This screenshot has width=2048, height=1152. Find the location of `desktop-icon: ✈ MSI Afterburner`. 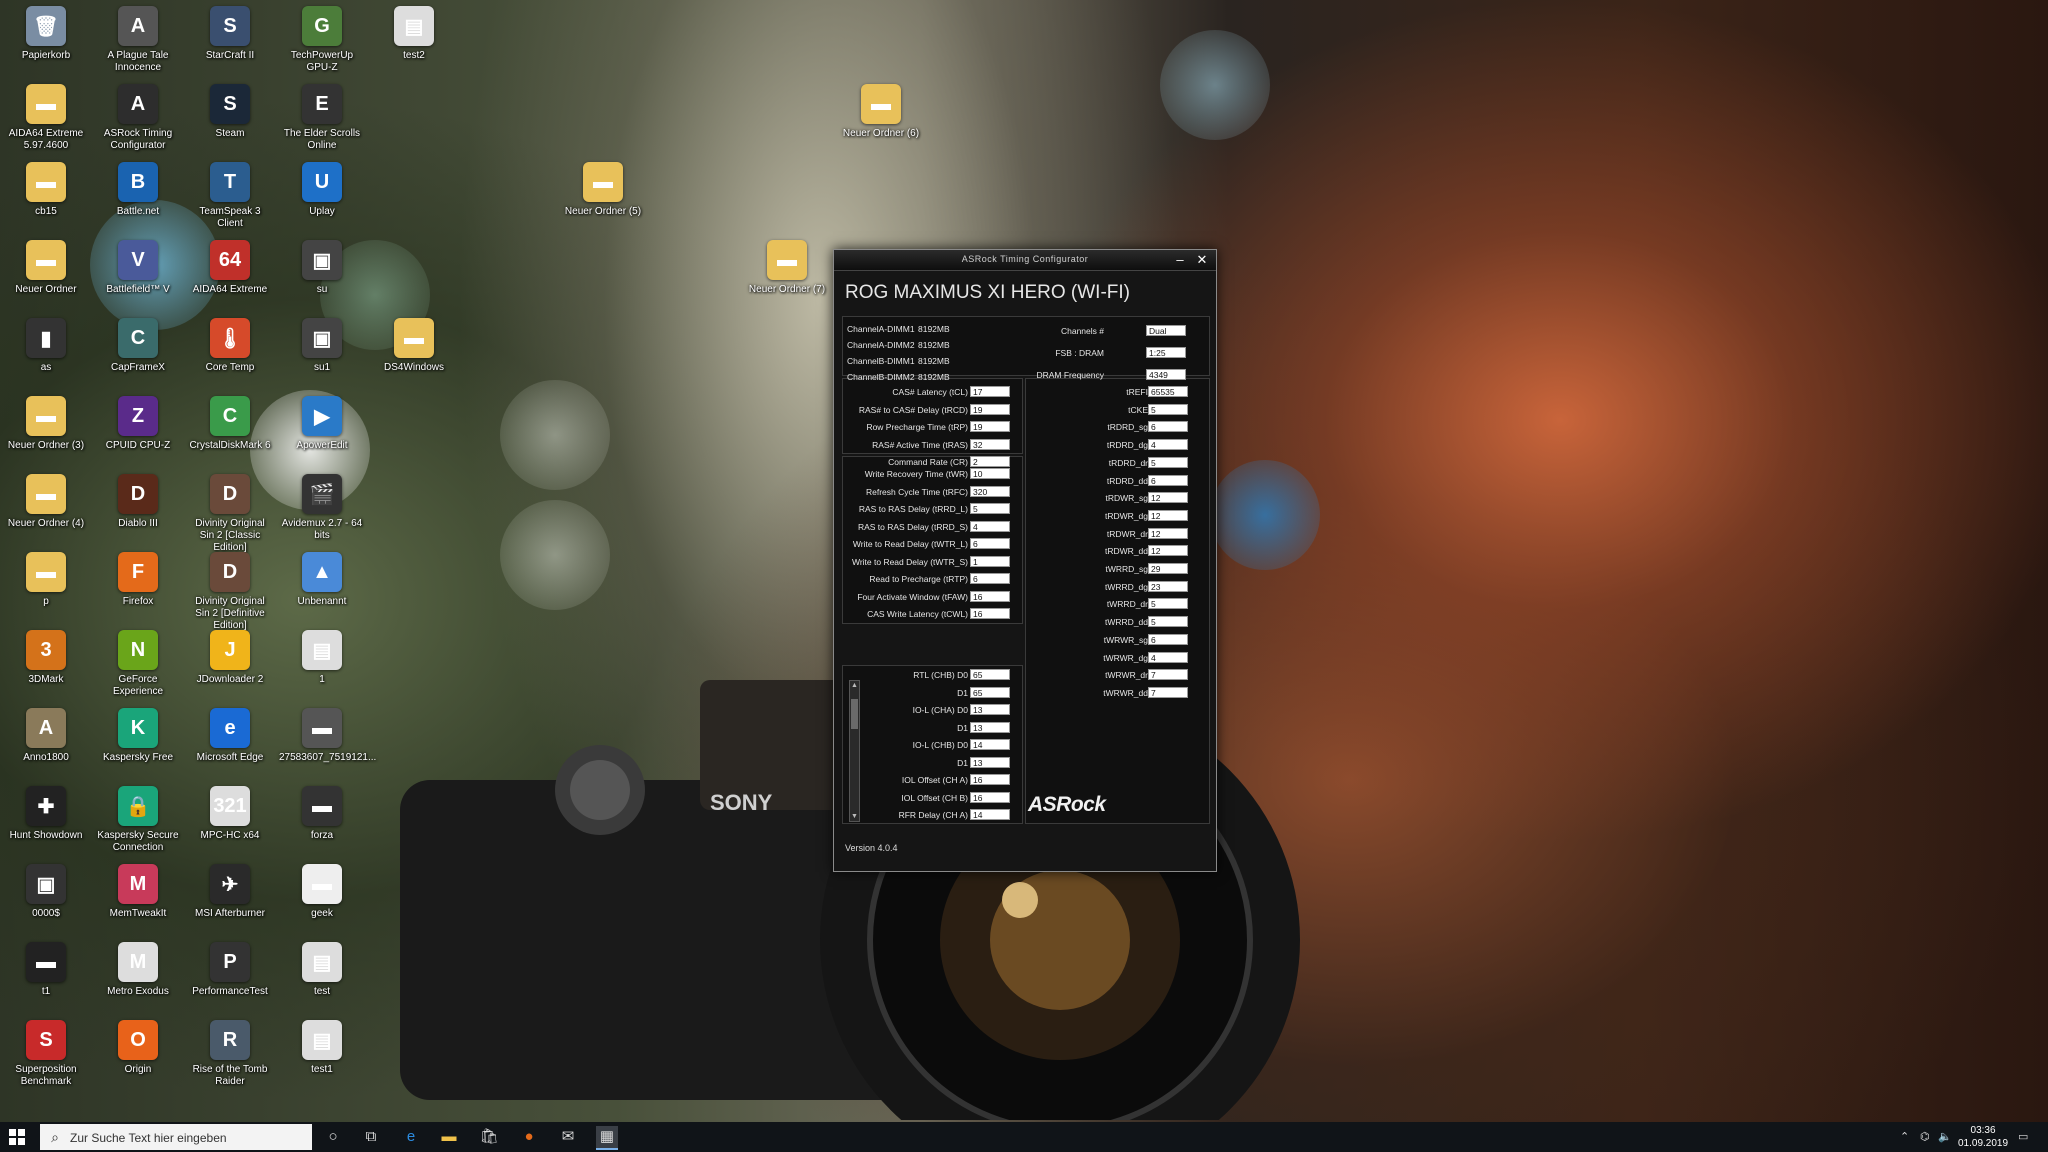

desktop-icon: ✈ MSI Afterburner is located at coordinates (230, 892).